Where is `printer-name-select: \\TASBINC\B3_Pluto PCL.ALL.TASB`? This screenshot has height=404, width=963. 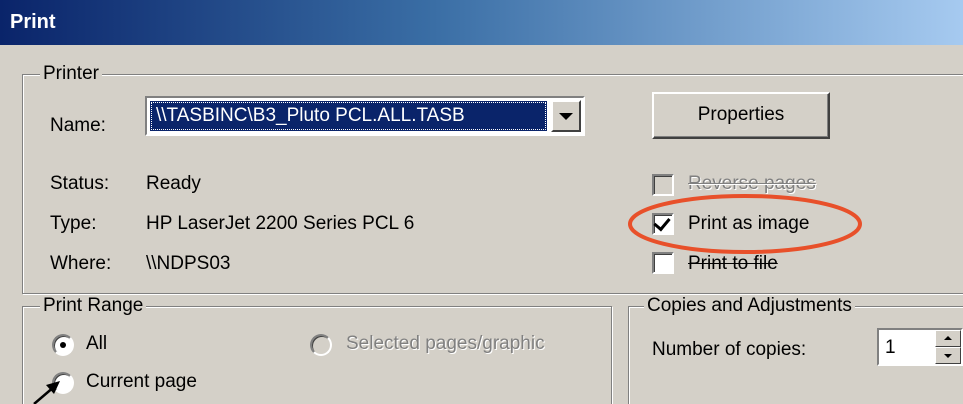 printer-name-select: \\TASBINC\B3_Pluto PCL.ALL.TASB is located at coordinates (365, 116).